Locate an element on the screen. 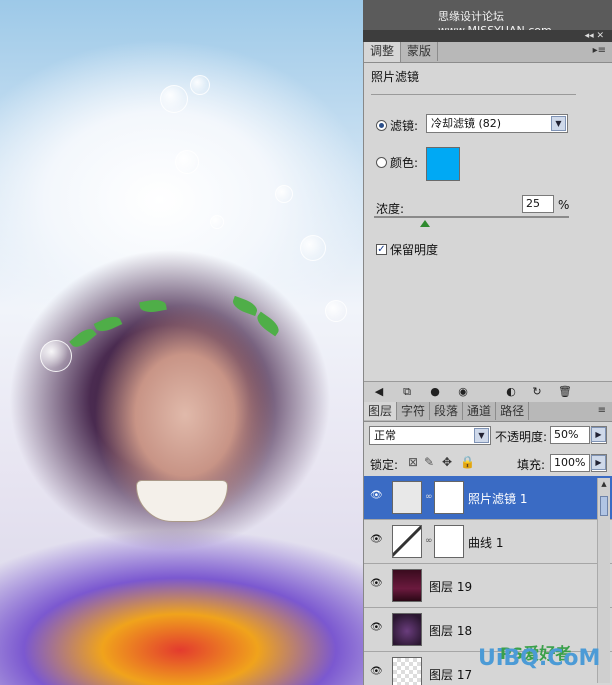 This screenshot has height=685, width=612. clip-layer-icon: ● is located at coordinates (435, 392).